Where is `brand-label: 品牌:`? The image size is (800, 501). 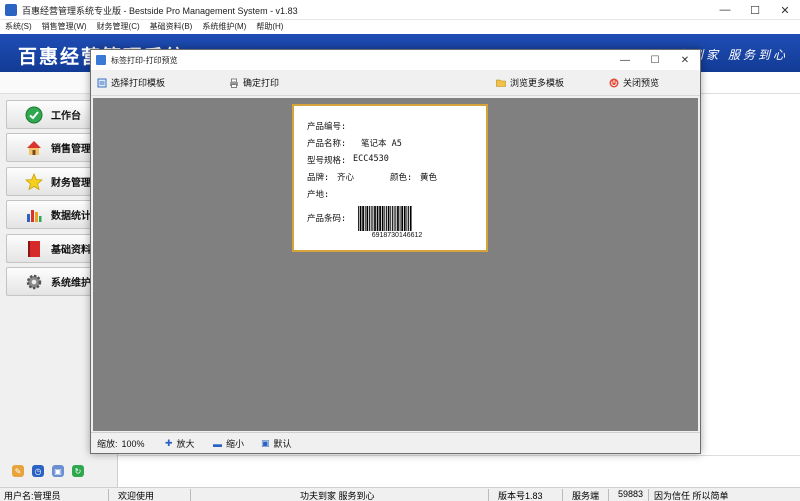 brand-label: 品牌: is located at coordinates (318, 178).